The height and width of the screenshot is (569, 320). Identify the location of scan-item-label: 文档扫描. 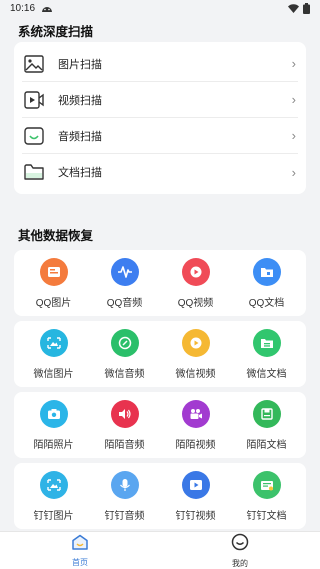
(80, 173).